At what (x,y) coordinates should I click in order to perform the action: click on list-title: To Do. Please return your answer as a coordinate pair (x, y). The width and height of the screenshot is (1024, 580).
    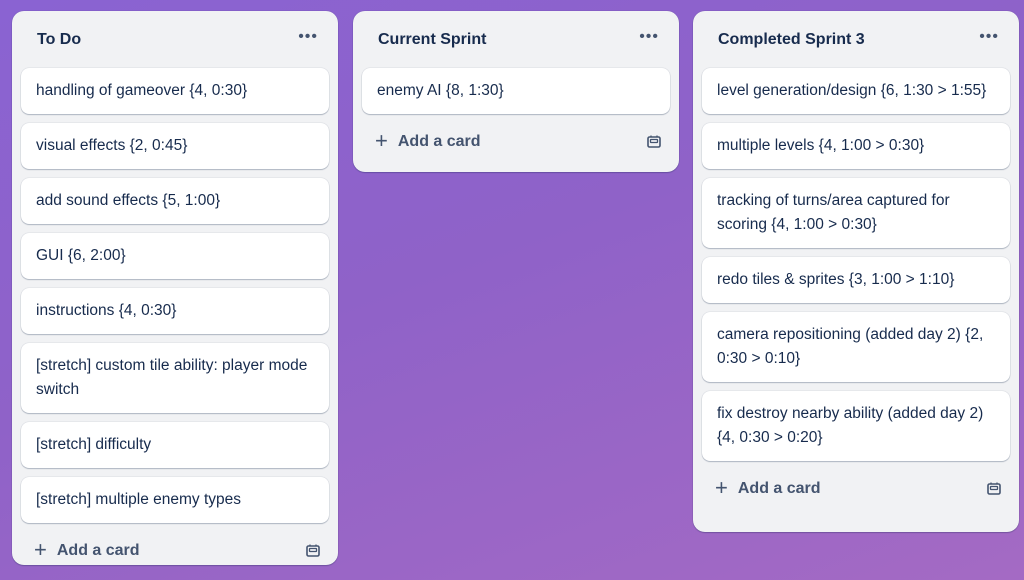
    Looking at the image, I should click on (59, 40).